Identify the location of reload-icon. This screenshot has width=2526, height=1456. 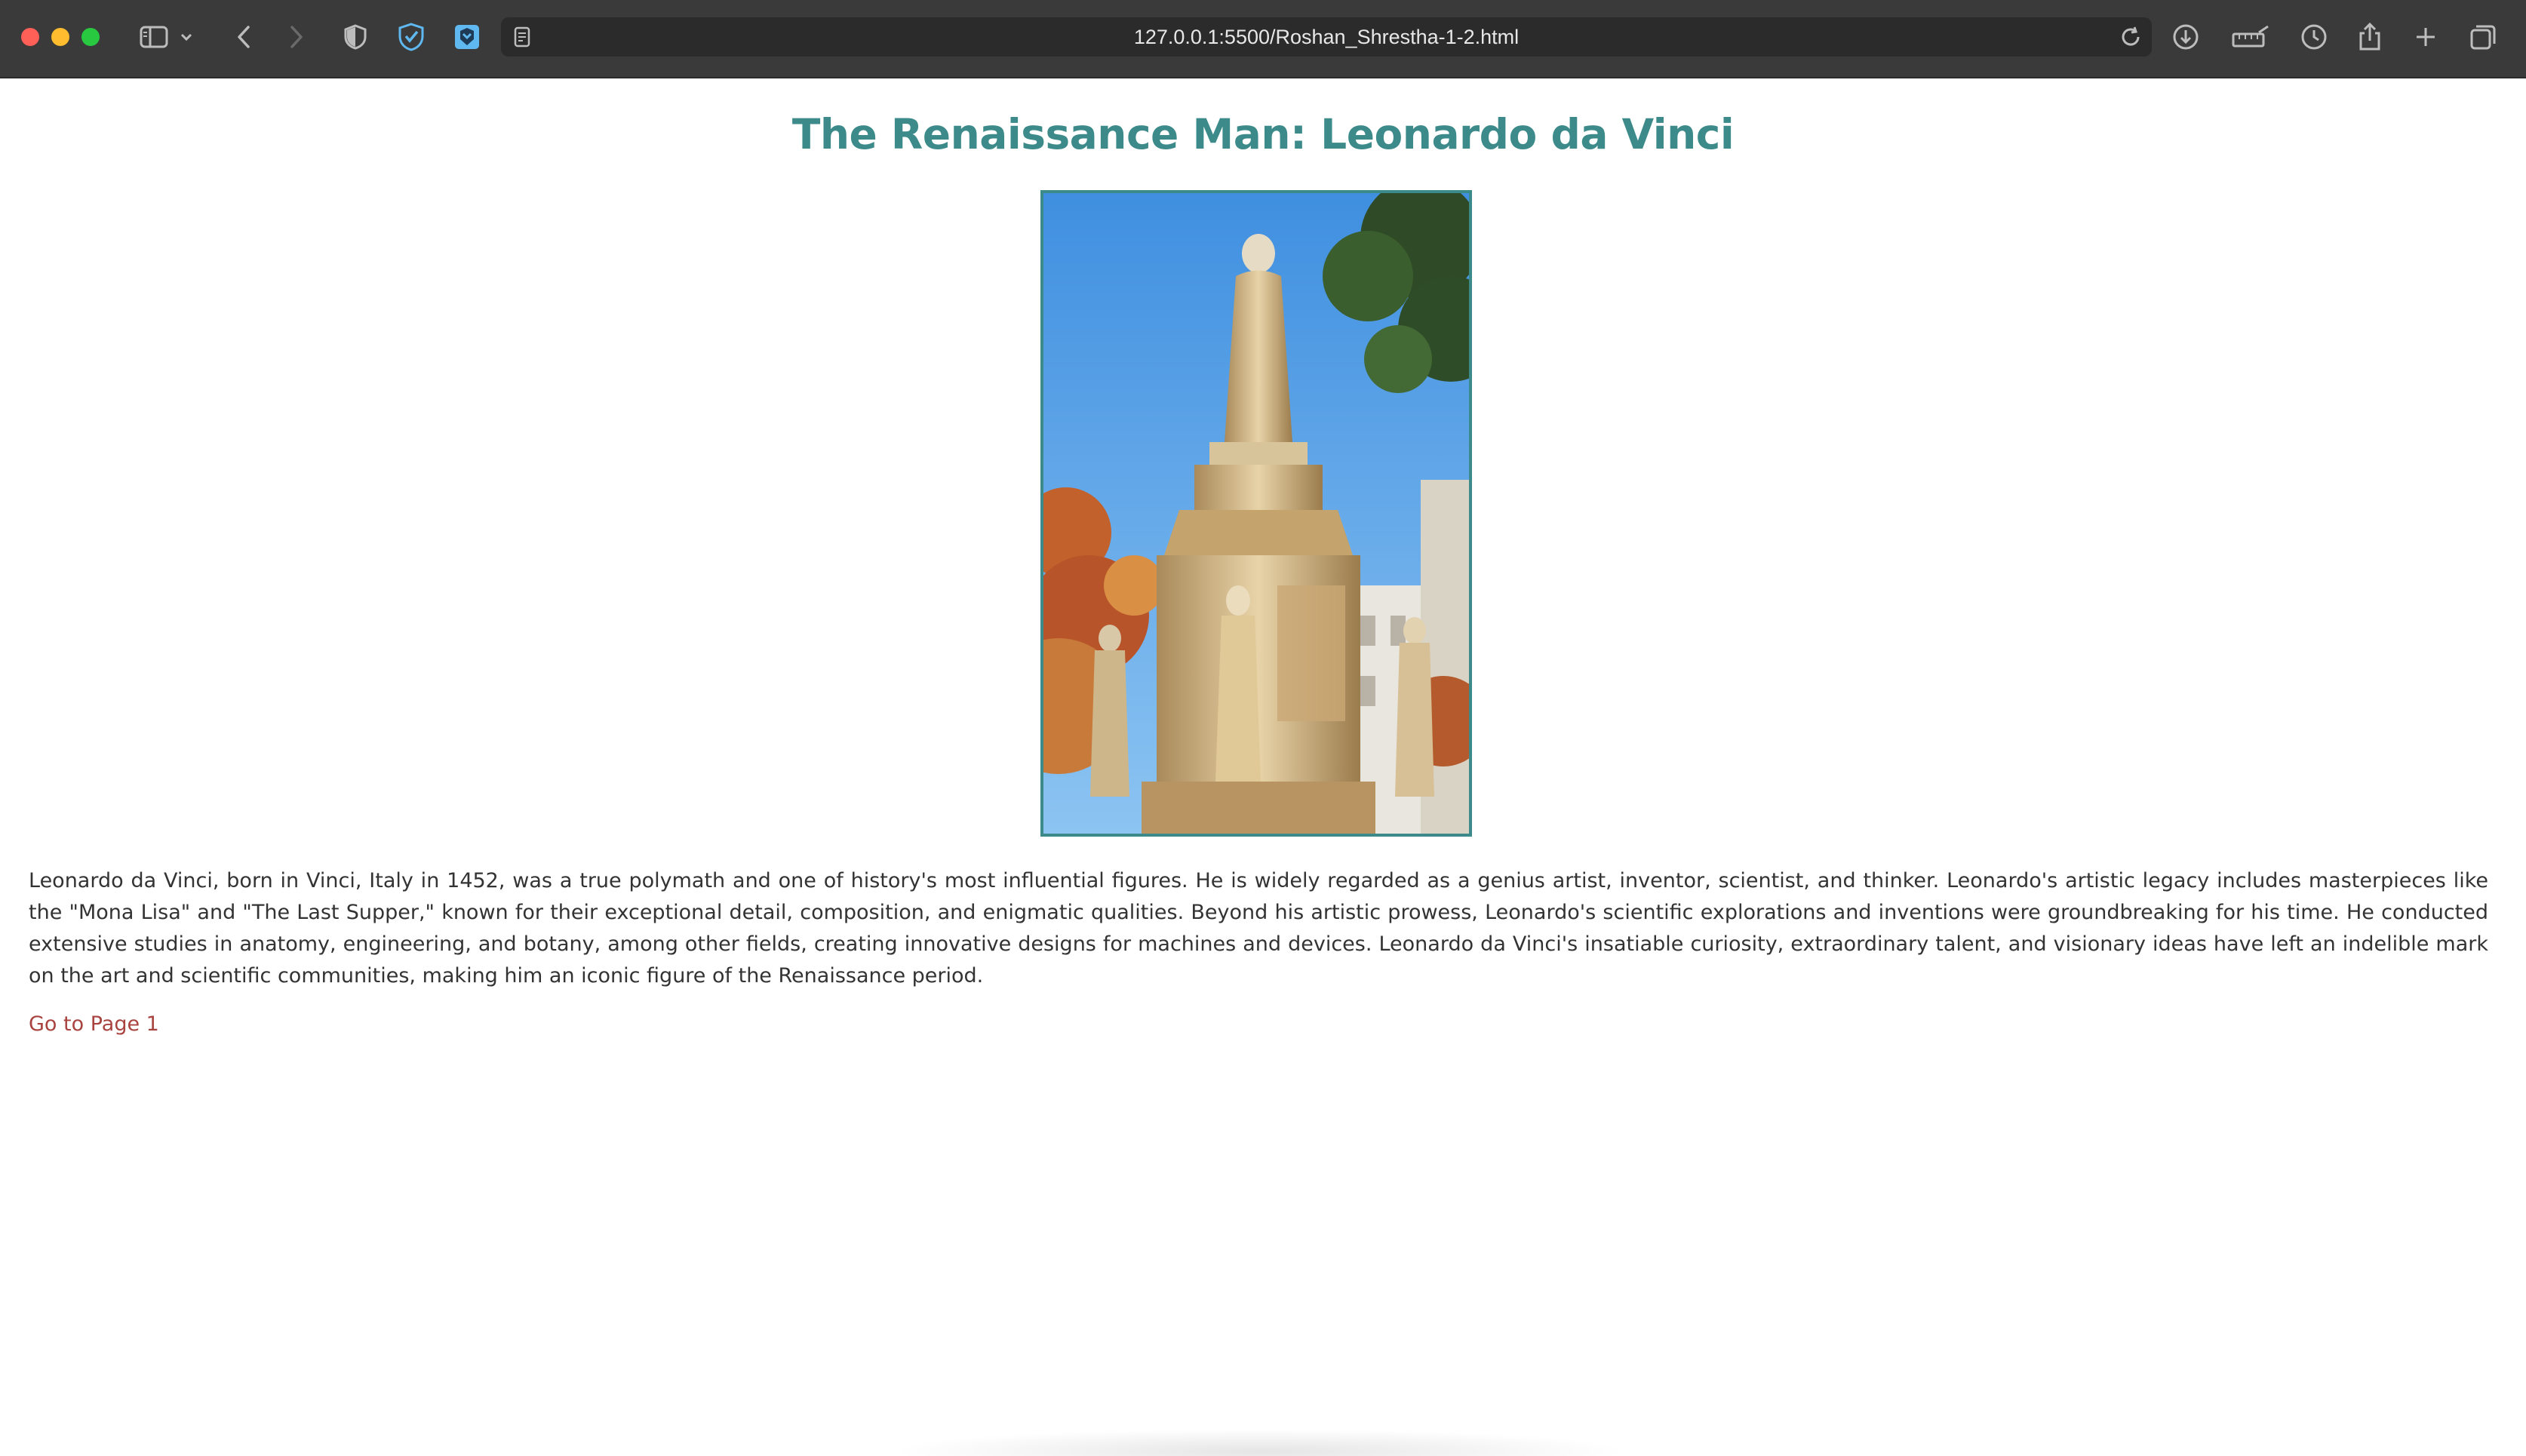
(2131, 38).